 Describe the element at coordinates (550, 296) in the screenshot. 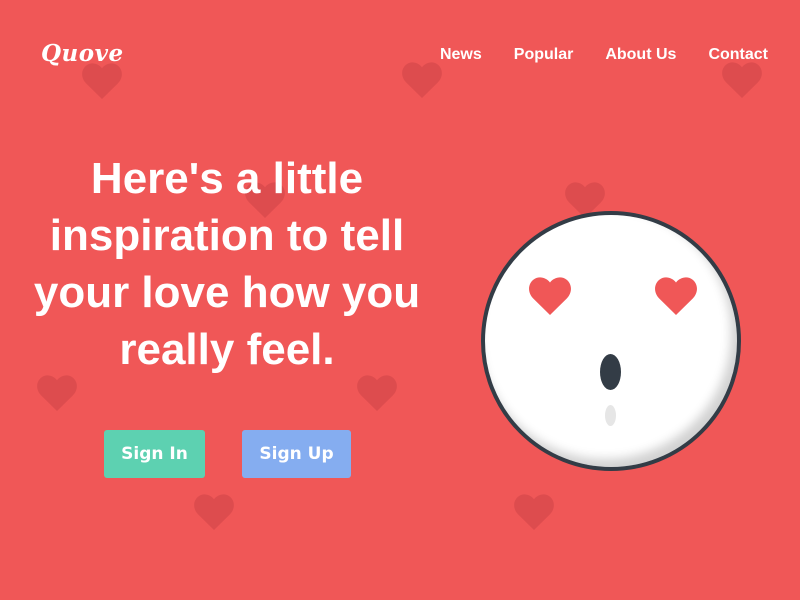

I see `heart-eye-left-icon` at that location.